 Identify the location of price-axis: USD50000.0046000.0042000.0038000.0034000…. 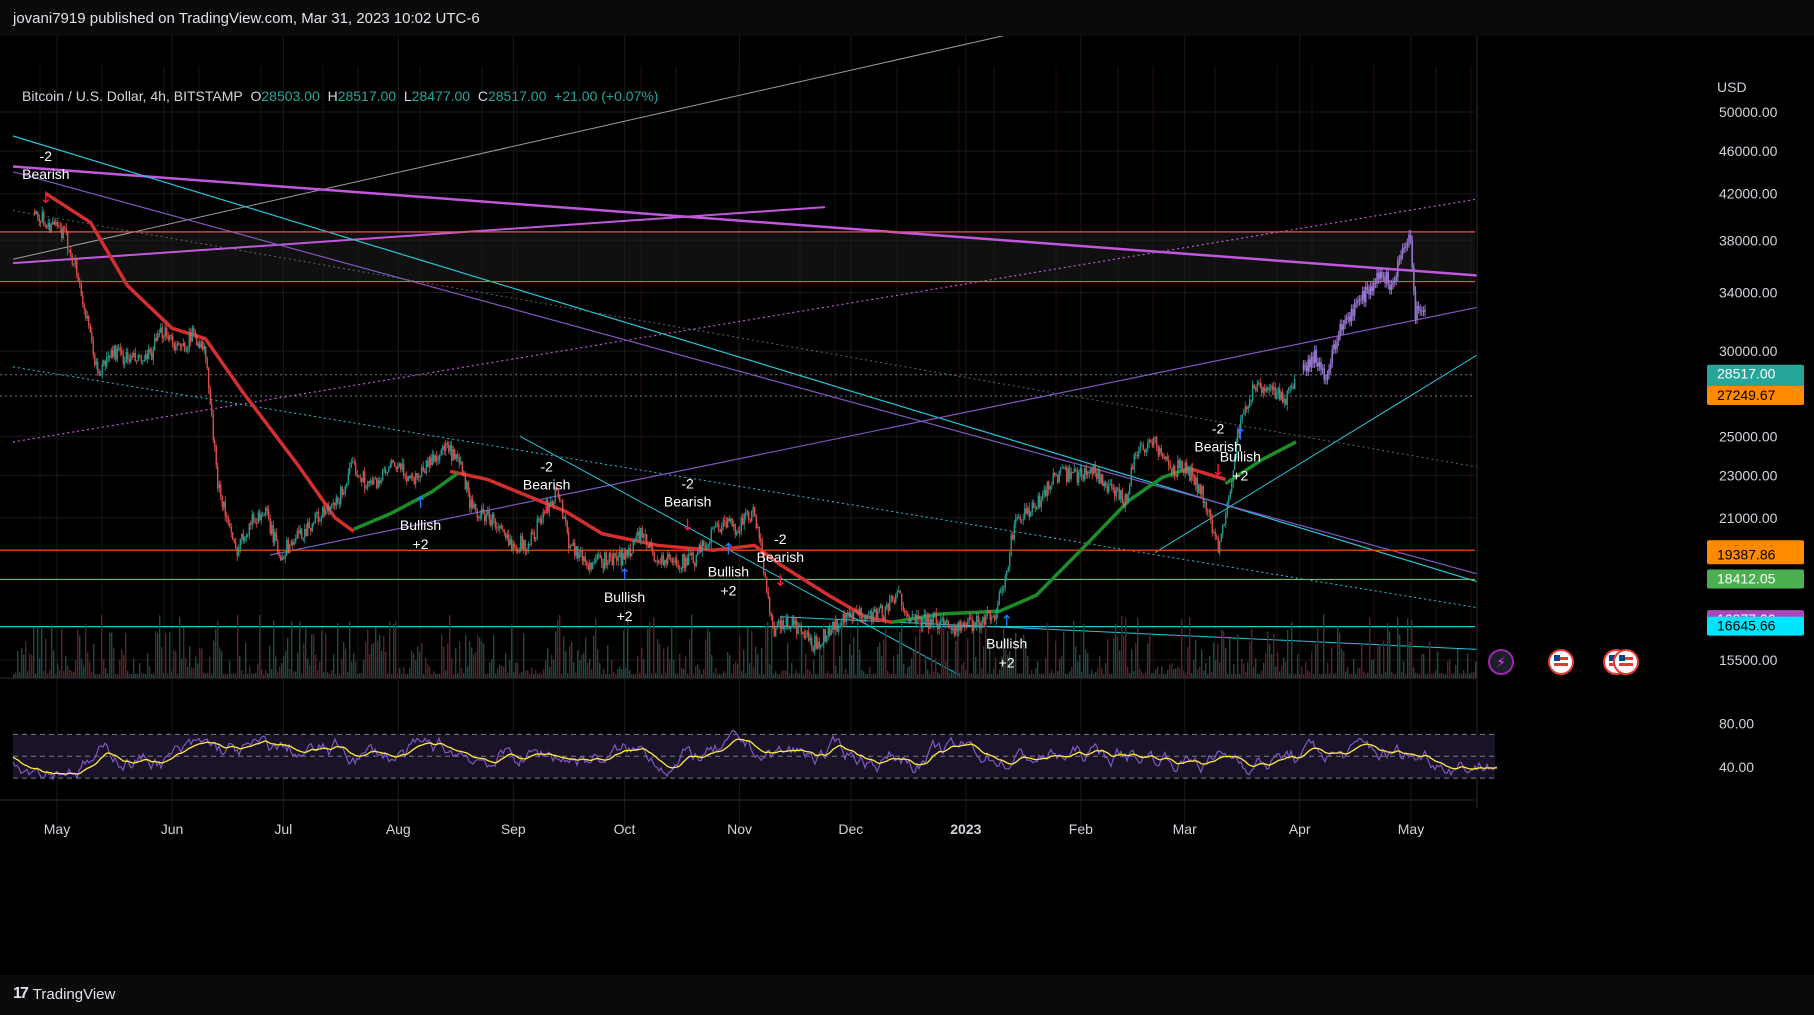
(1645, 422).